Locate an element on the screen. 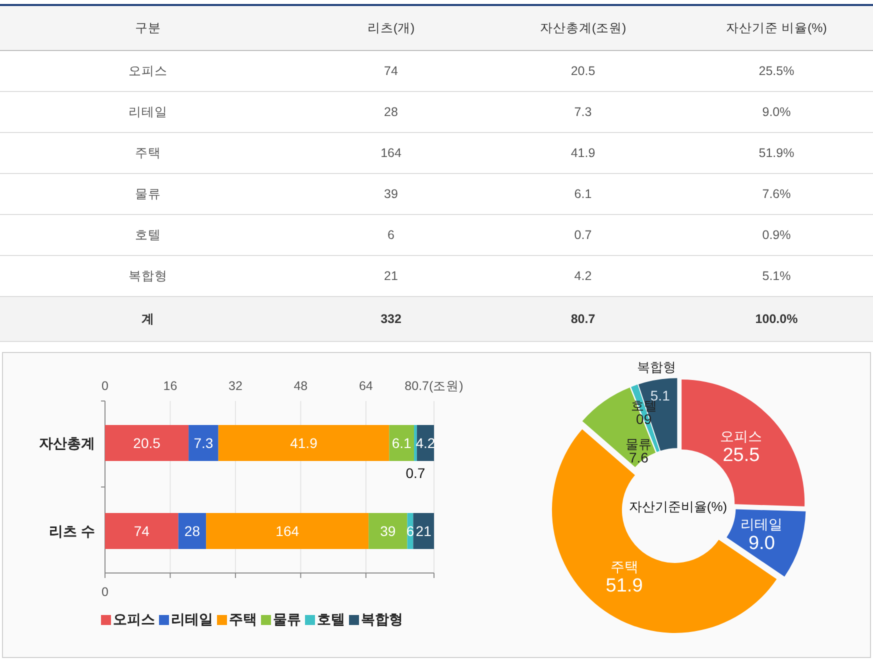  data-label: 74 is located at coordinates (142, 531).